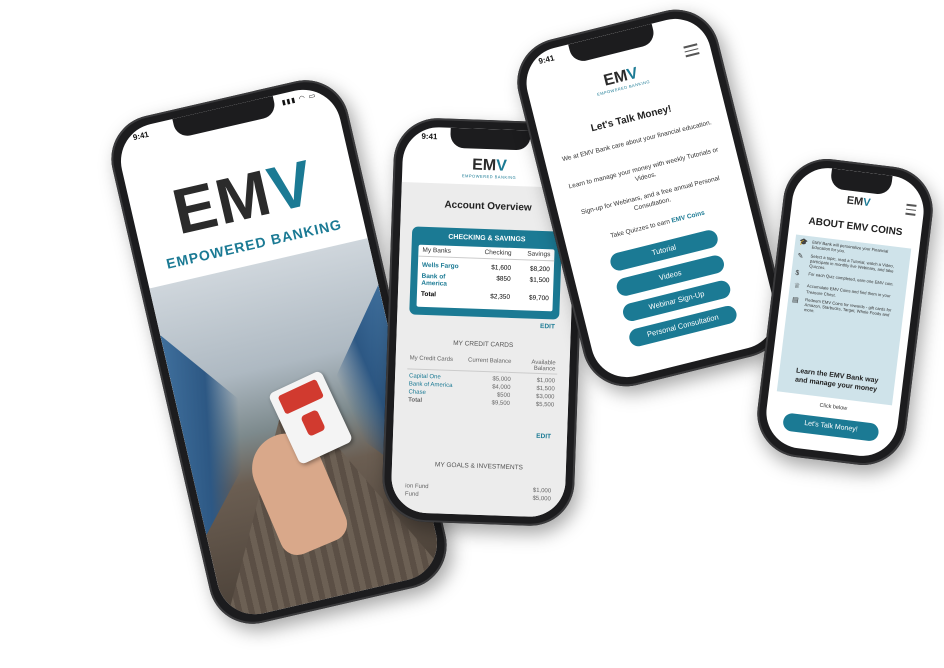 This screenshot has width=944, height=668. I want to click on treasure-icon: ♕, so click(797, 286).